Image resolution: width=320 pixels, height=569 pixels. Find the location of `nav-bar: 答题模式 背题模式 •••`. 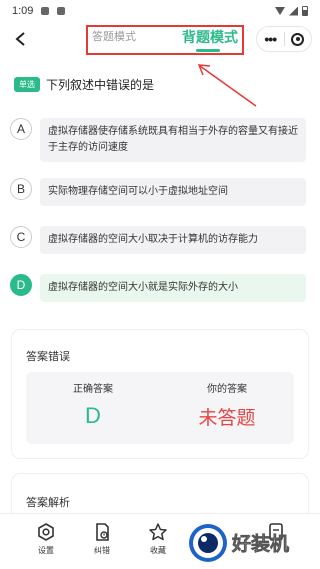

nav-bar: 答题模式 背题模式 ••• is located at coordinates (160, 39).